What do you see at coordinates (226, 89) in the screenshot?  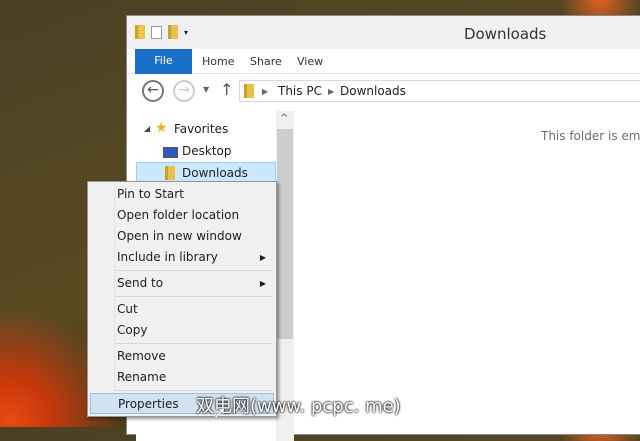 I see `up-button: ↑` at bounding box center [226, 89].